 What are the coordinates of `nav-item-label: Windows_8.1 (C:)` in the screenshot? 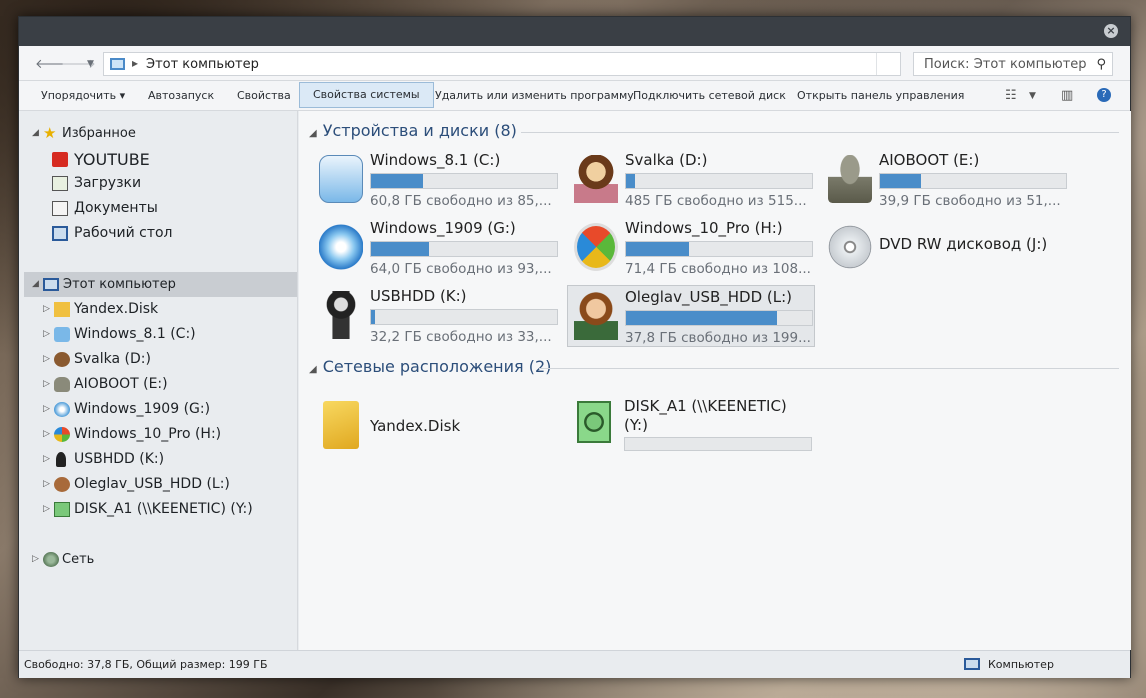 It's located at (135, 334).